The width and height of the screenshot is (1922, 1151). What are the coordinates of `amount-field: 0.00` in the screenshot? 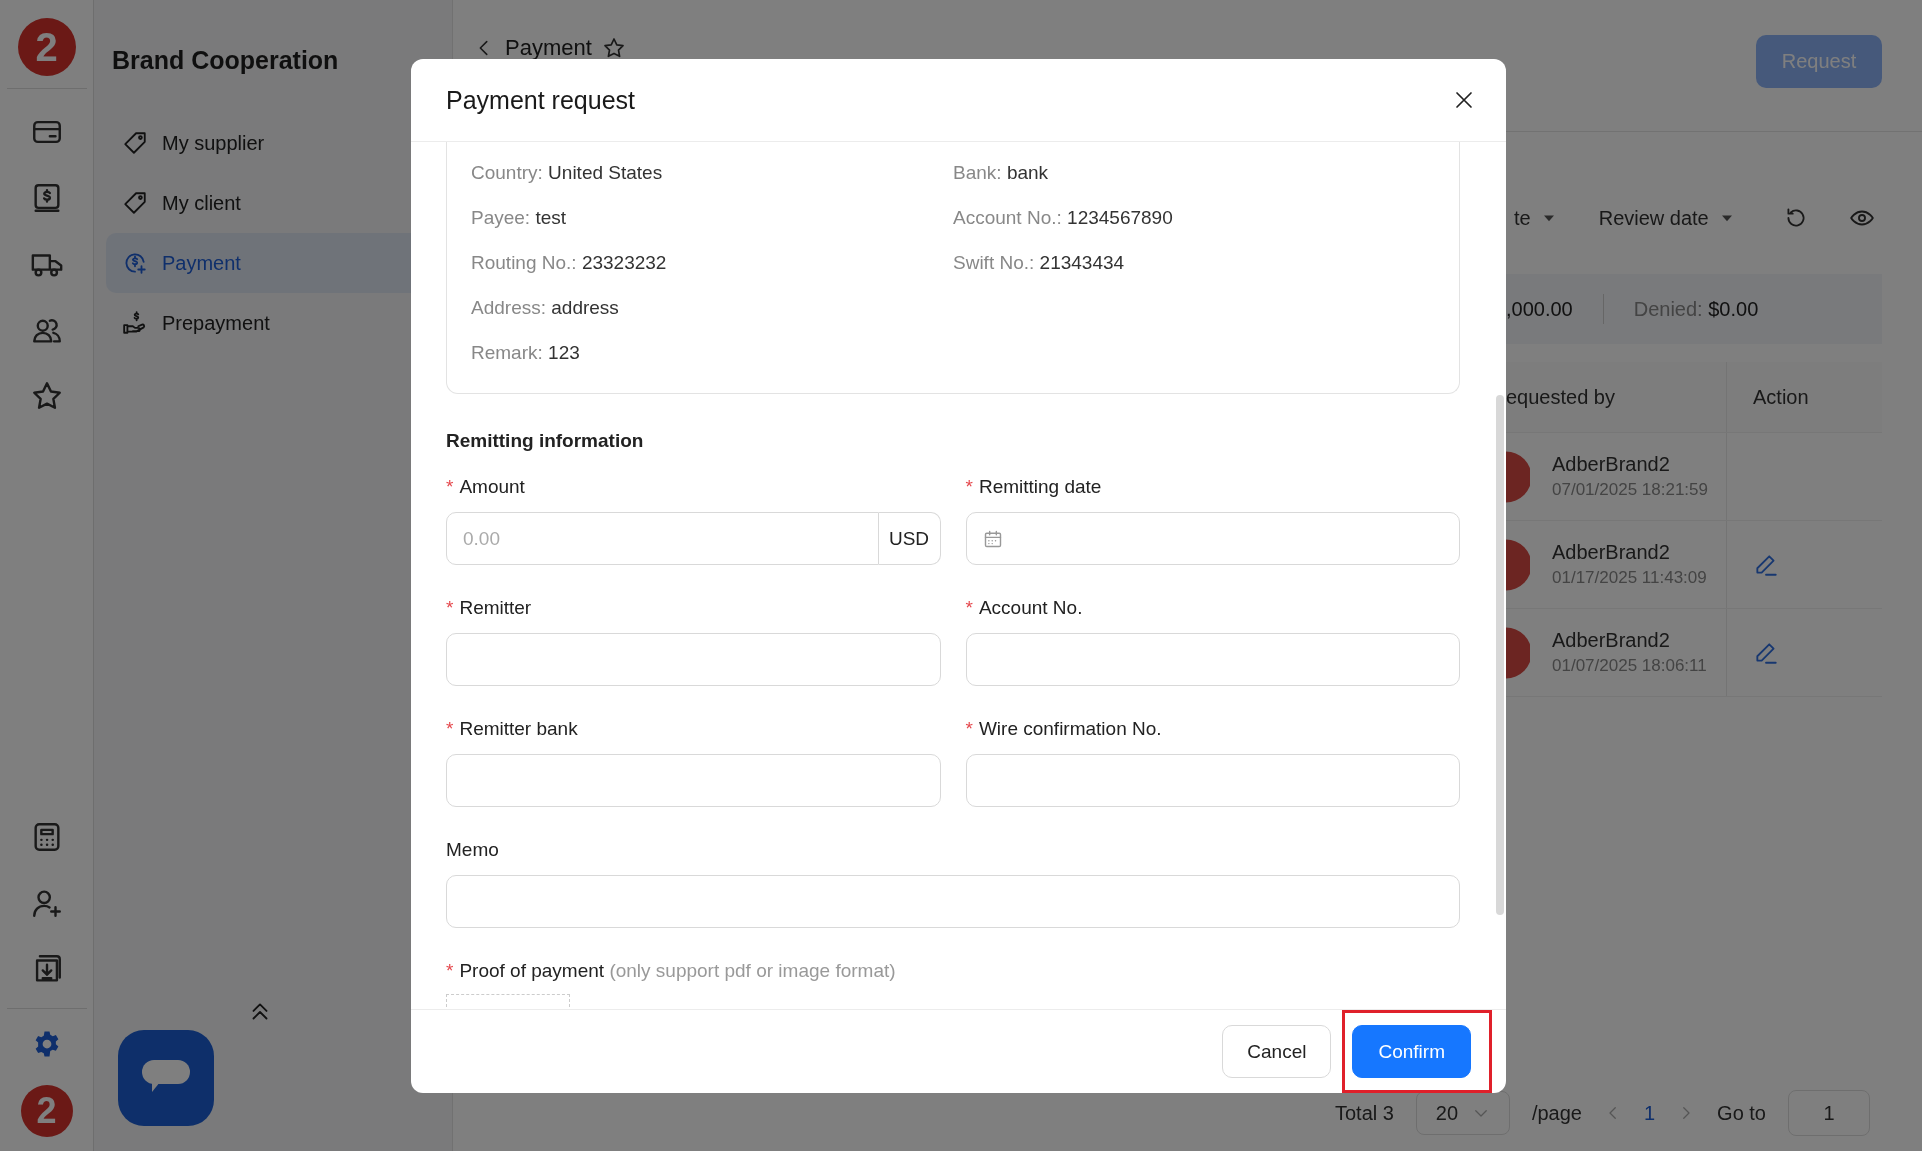 It's located at (662, 538).